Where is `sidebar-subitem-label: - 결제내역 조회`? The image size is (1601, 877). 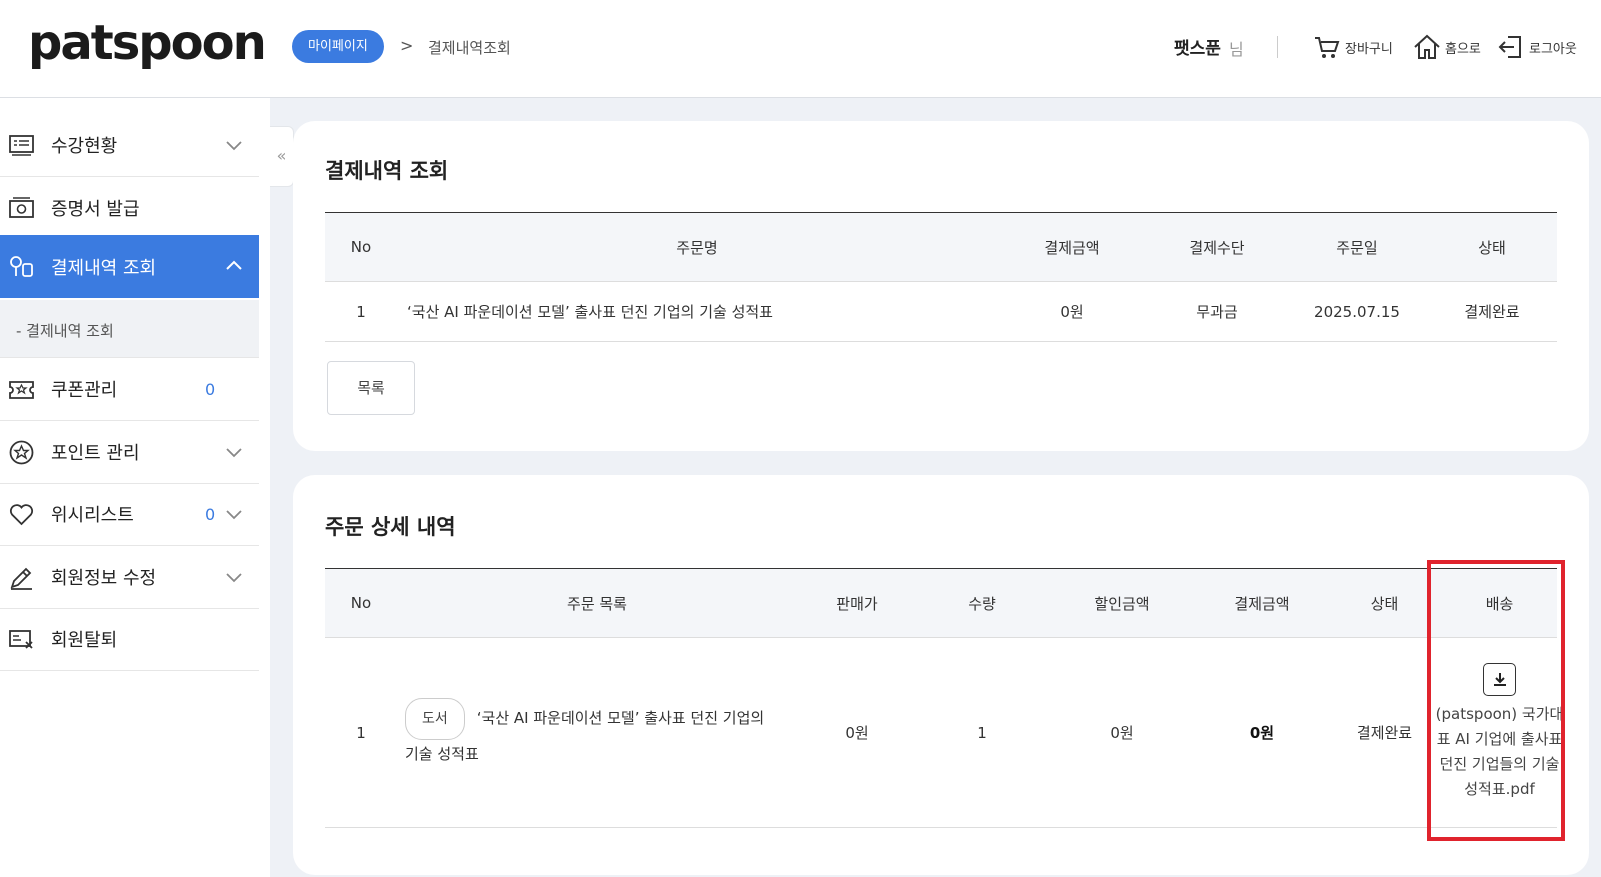
sidebar-subitem-label: - 결제내역 조회 is located at coordinates (65, 331).